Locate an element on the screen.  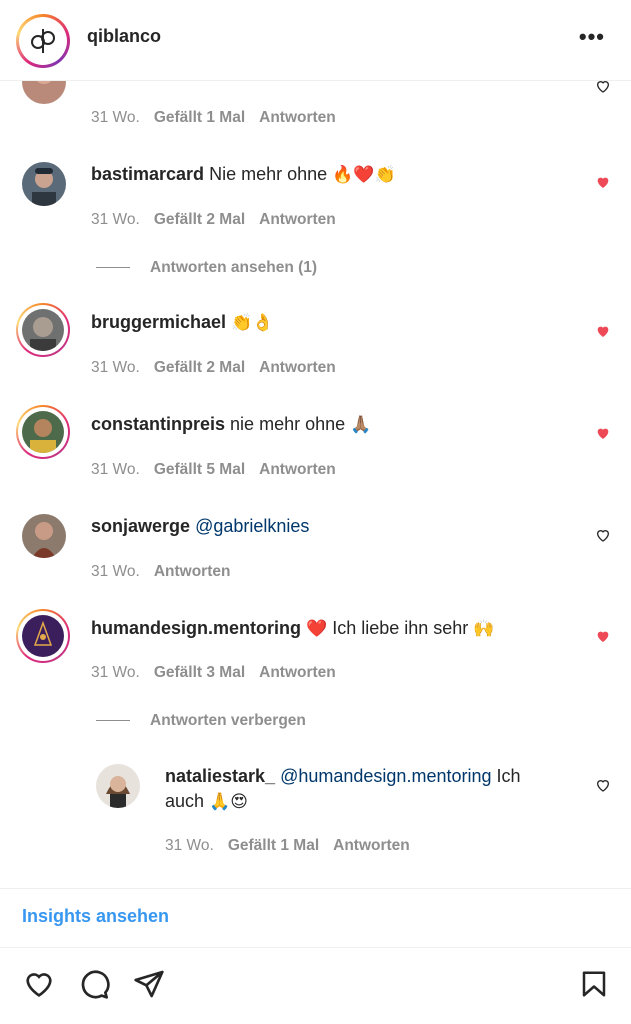
comment-likes: Gefällt 5 Mal is located at coordinates (199, 469).